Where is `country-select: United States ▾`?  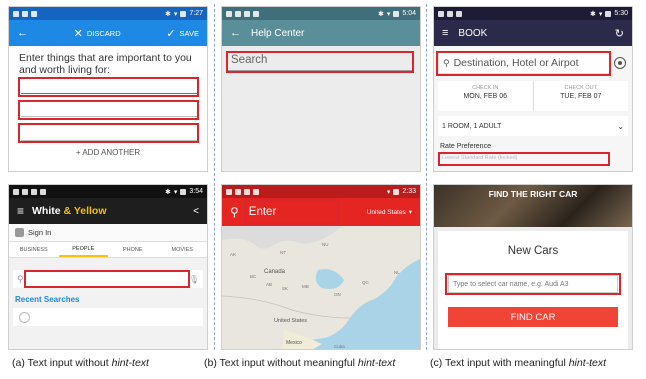 country-select: United States ▾ is located at coordinates (389, 212).